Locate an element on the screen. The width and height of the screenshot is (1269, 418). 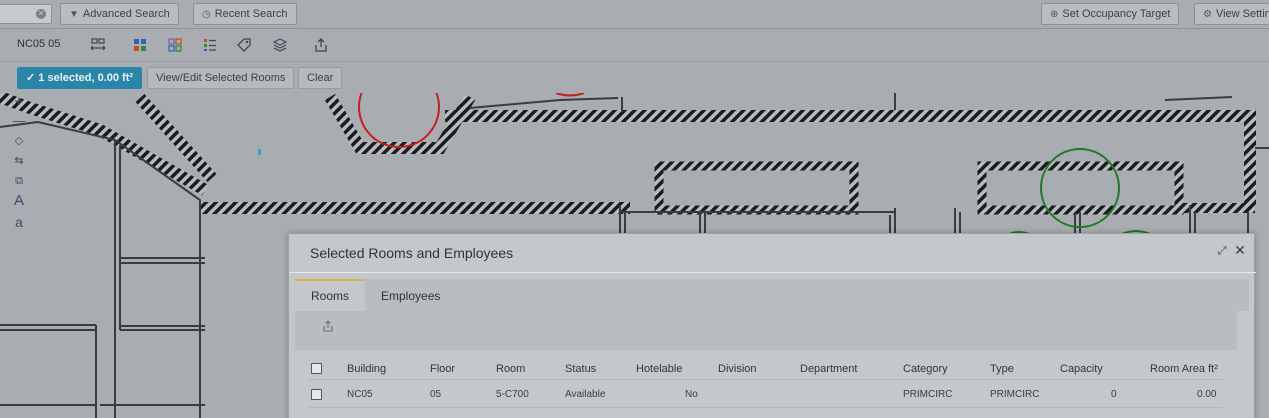
search-input: ✕ is located at coordinates (26, 14).